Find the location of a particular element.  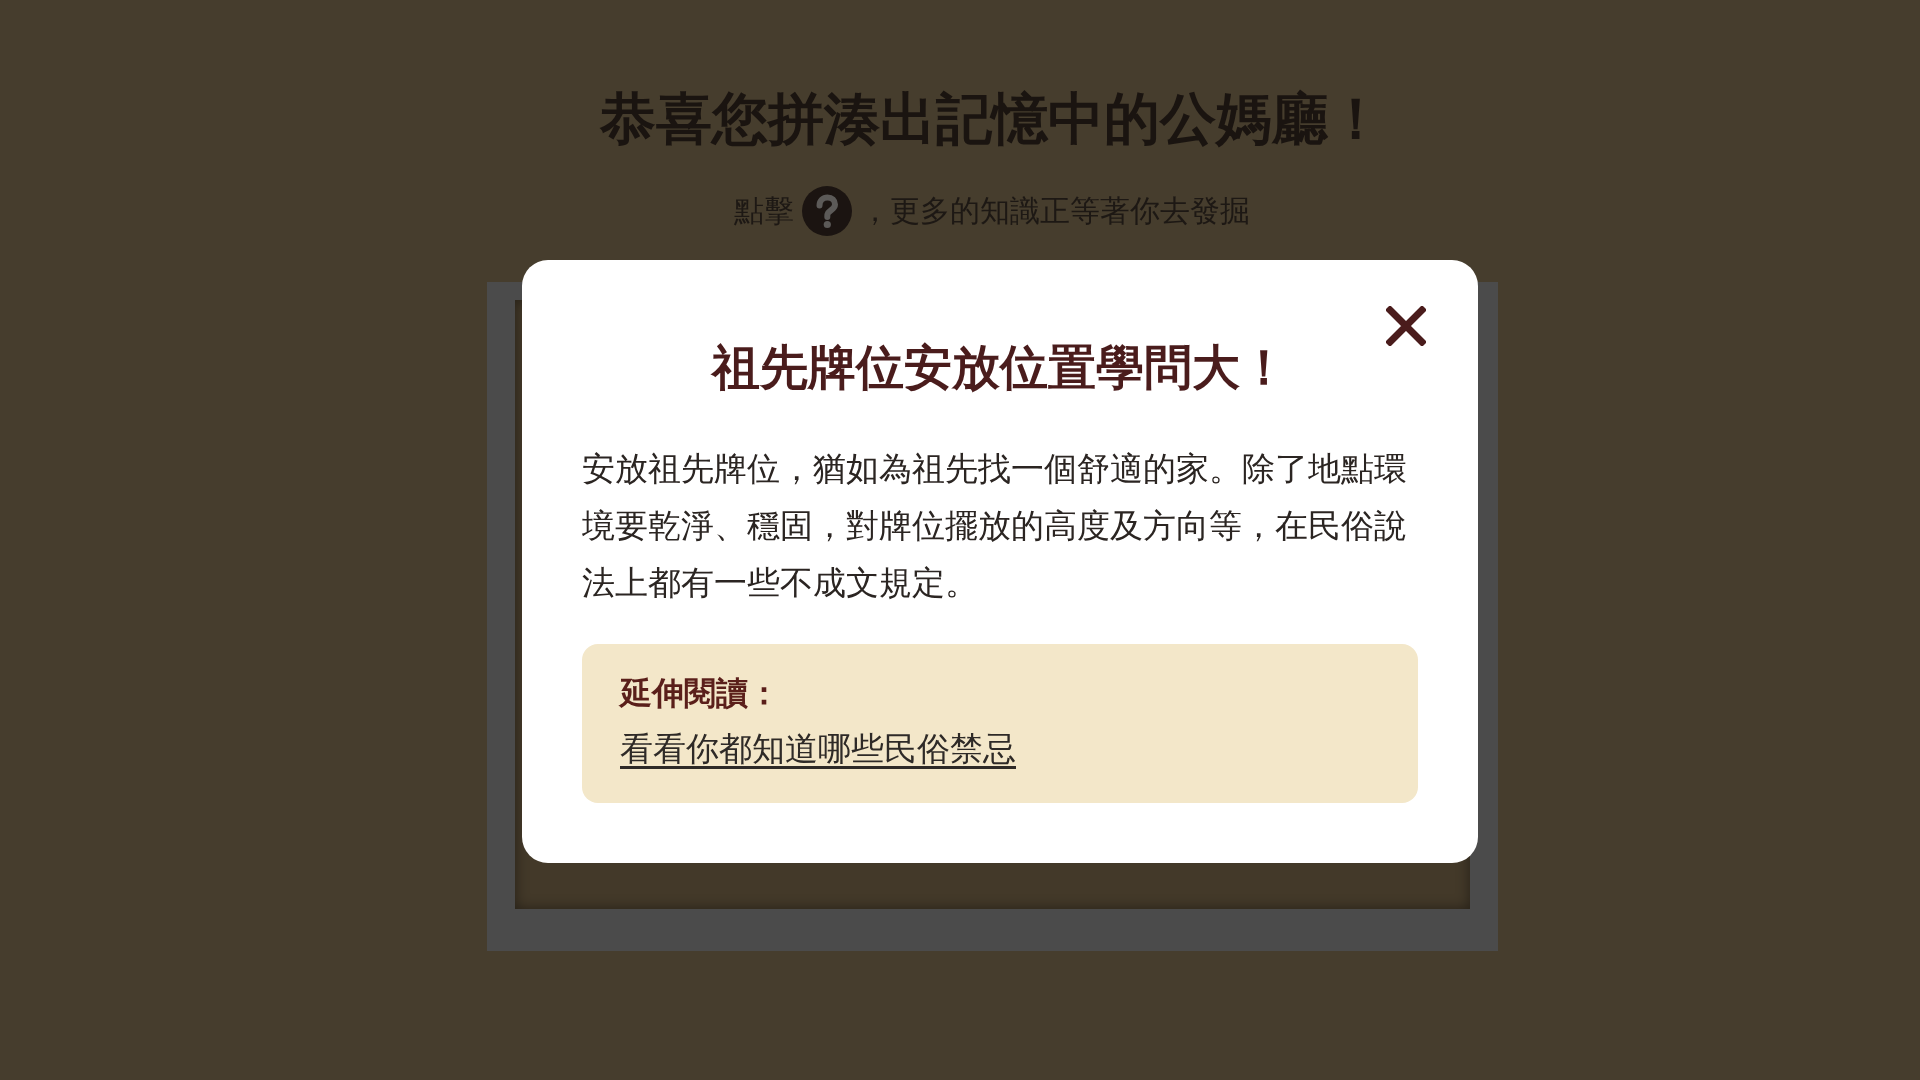

modal-title: 祖先牌位安放位置學問大！ is located at coordinates (999, 367).